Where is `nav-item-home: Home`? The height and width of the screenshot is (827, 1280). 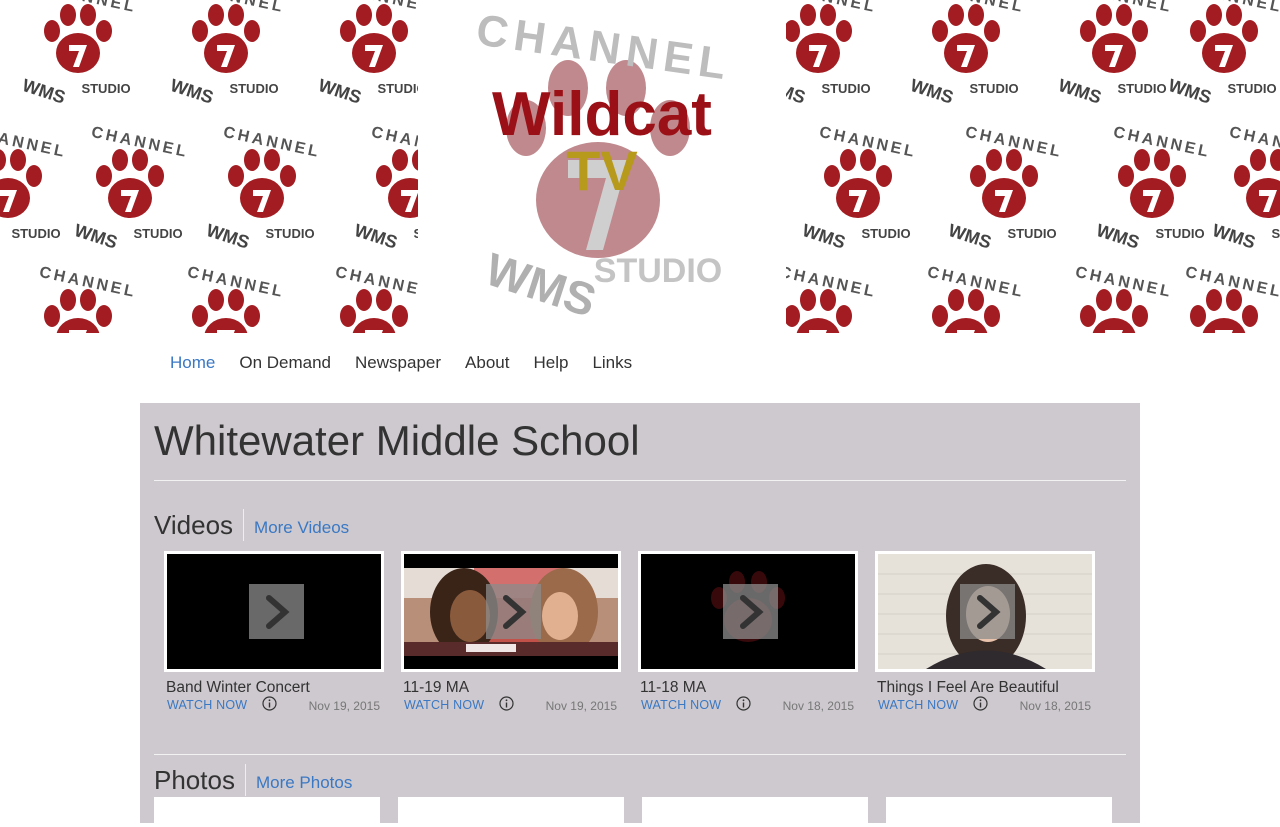 nav-item-home: Home is located at coordinates (192, 364).